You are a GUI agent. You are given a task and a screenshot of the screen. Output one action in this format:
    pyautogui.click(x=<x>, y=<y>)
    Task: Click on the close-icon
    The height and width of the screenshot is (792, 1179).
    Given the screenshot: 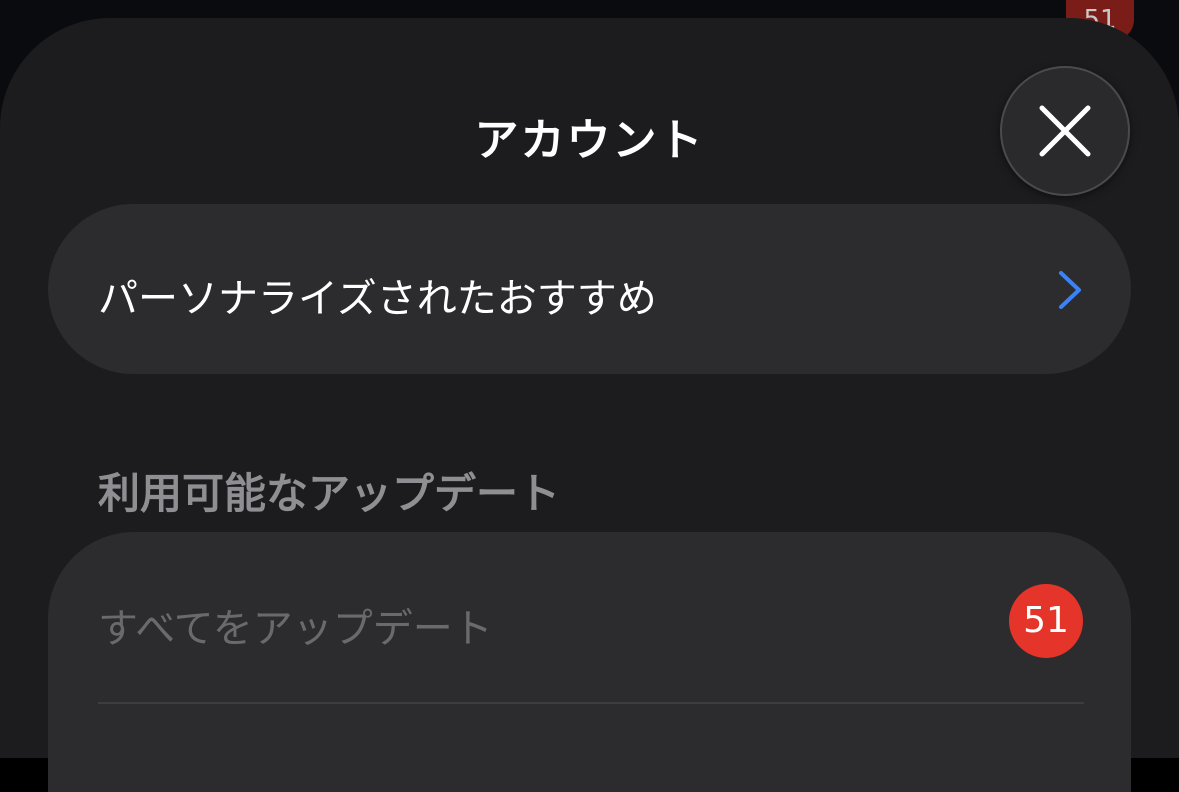 What is the action you would take?
    pyautogui.click(x=1065, y=131)
    